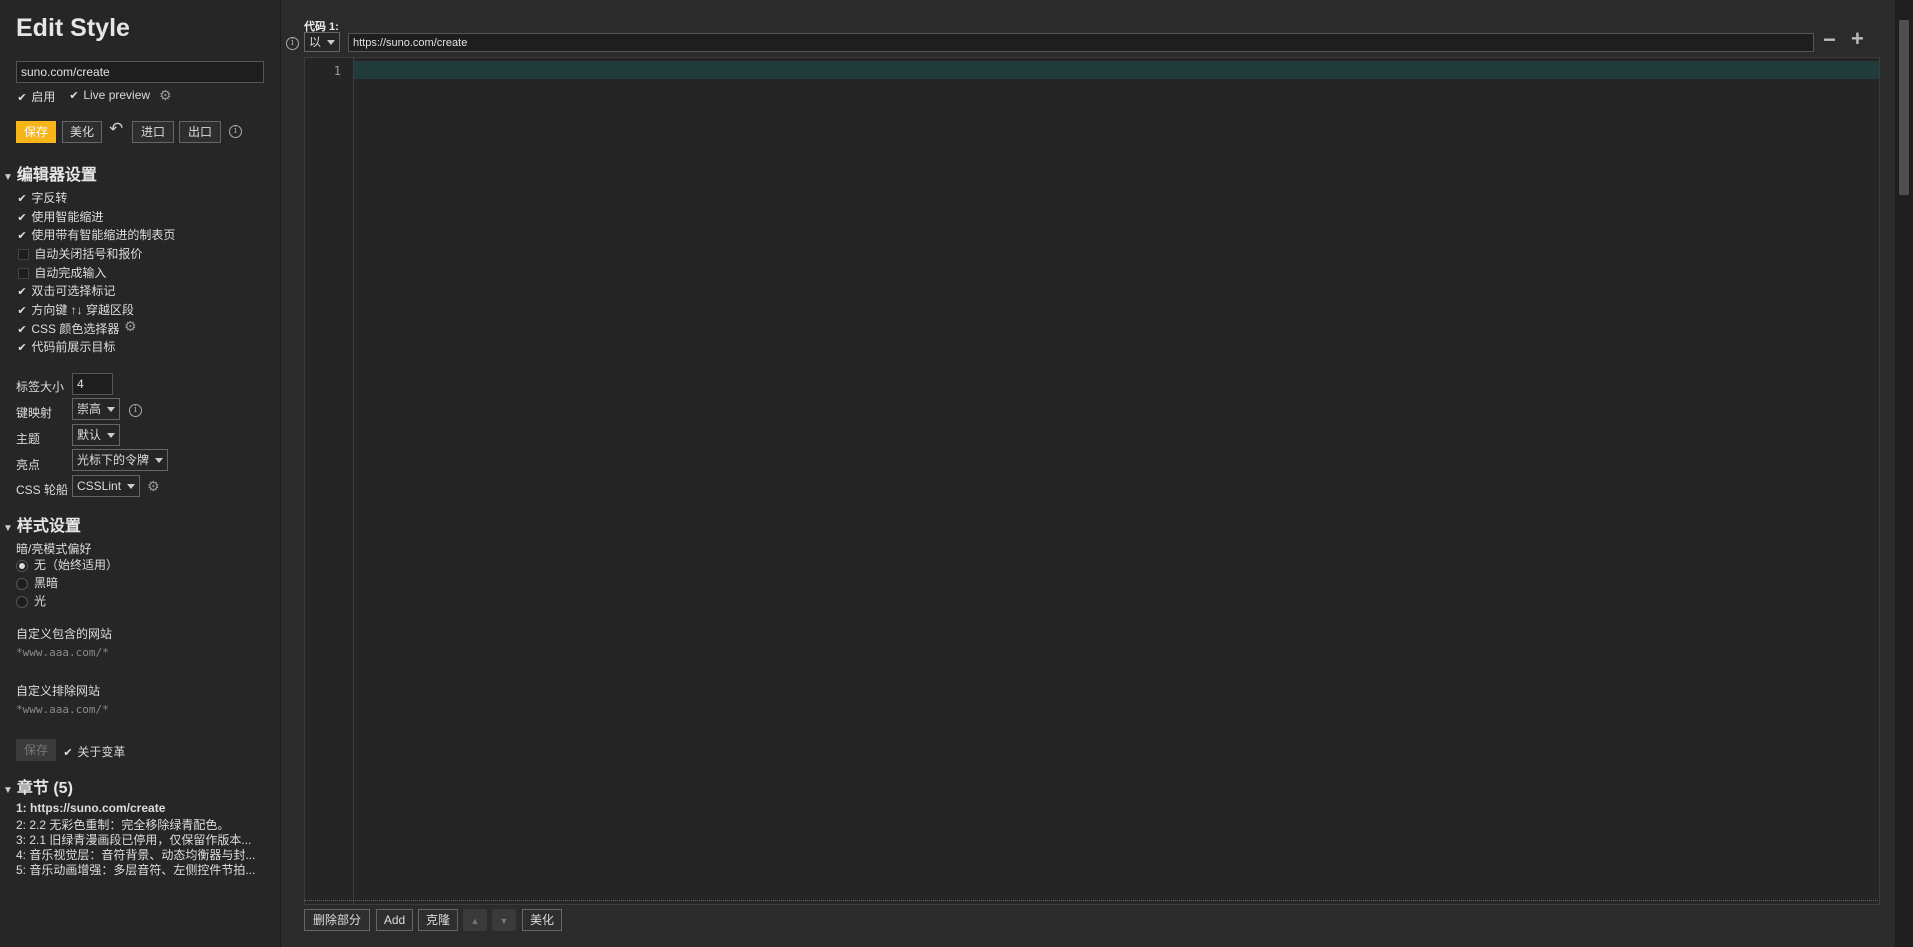 The image size is (1913, 947). What do you see at coordinates (64, 634) in the screenshot?
I see `include-sites-label: 自定义包含的网站` at bounding box center [64, 634].